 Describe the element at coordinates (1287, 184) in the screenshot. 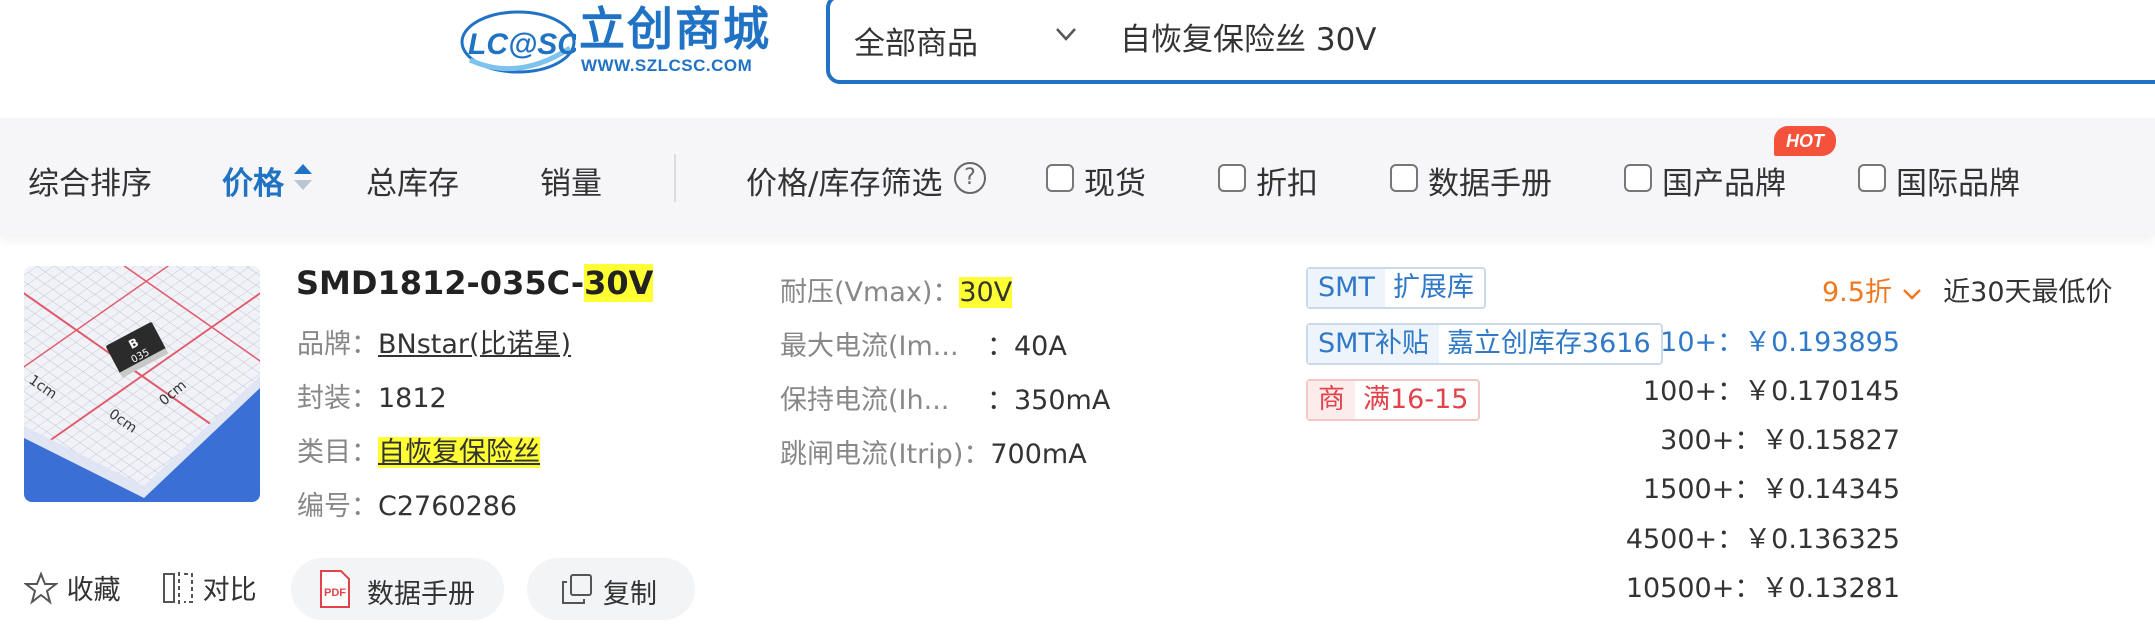

I see `checkbox-label: 折扣` at that location.